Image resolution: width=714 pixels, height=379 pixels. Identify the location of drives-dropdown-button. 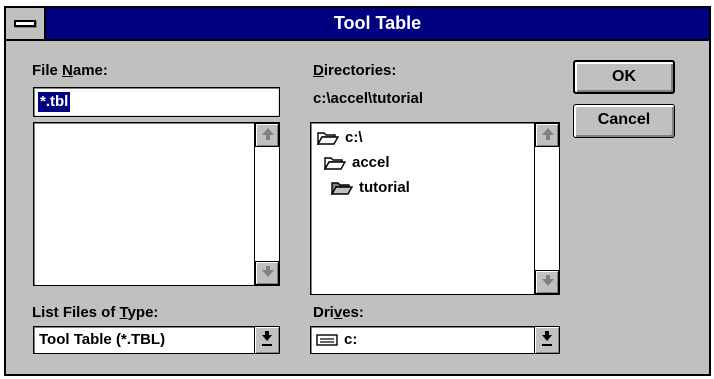
(546, 340).